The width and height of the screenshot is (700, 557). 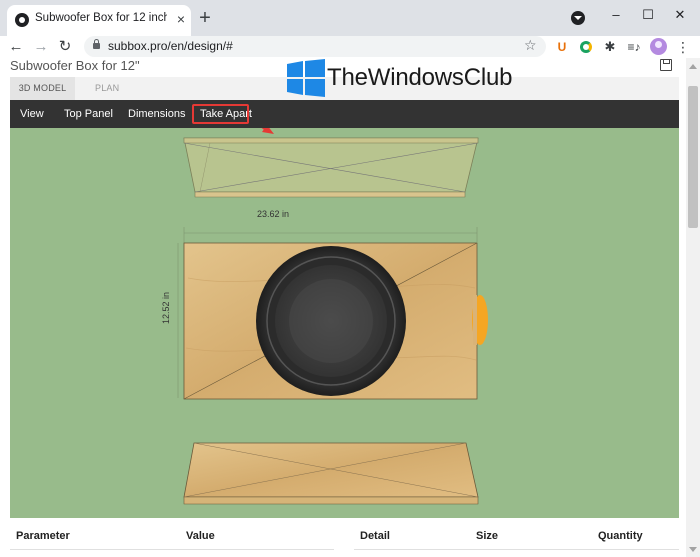 I want to click on subbox-favicon-icon, so click(x=22, y=20).